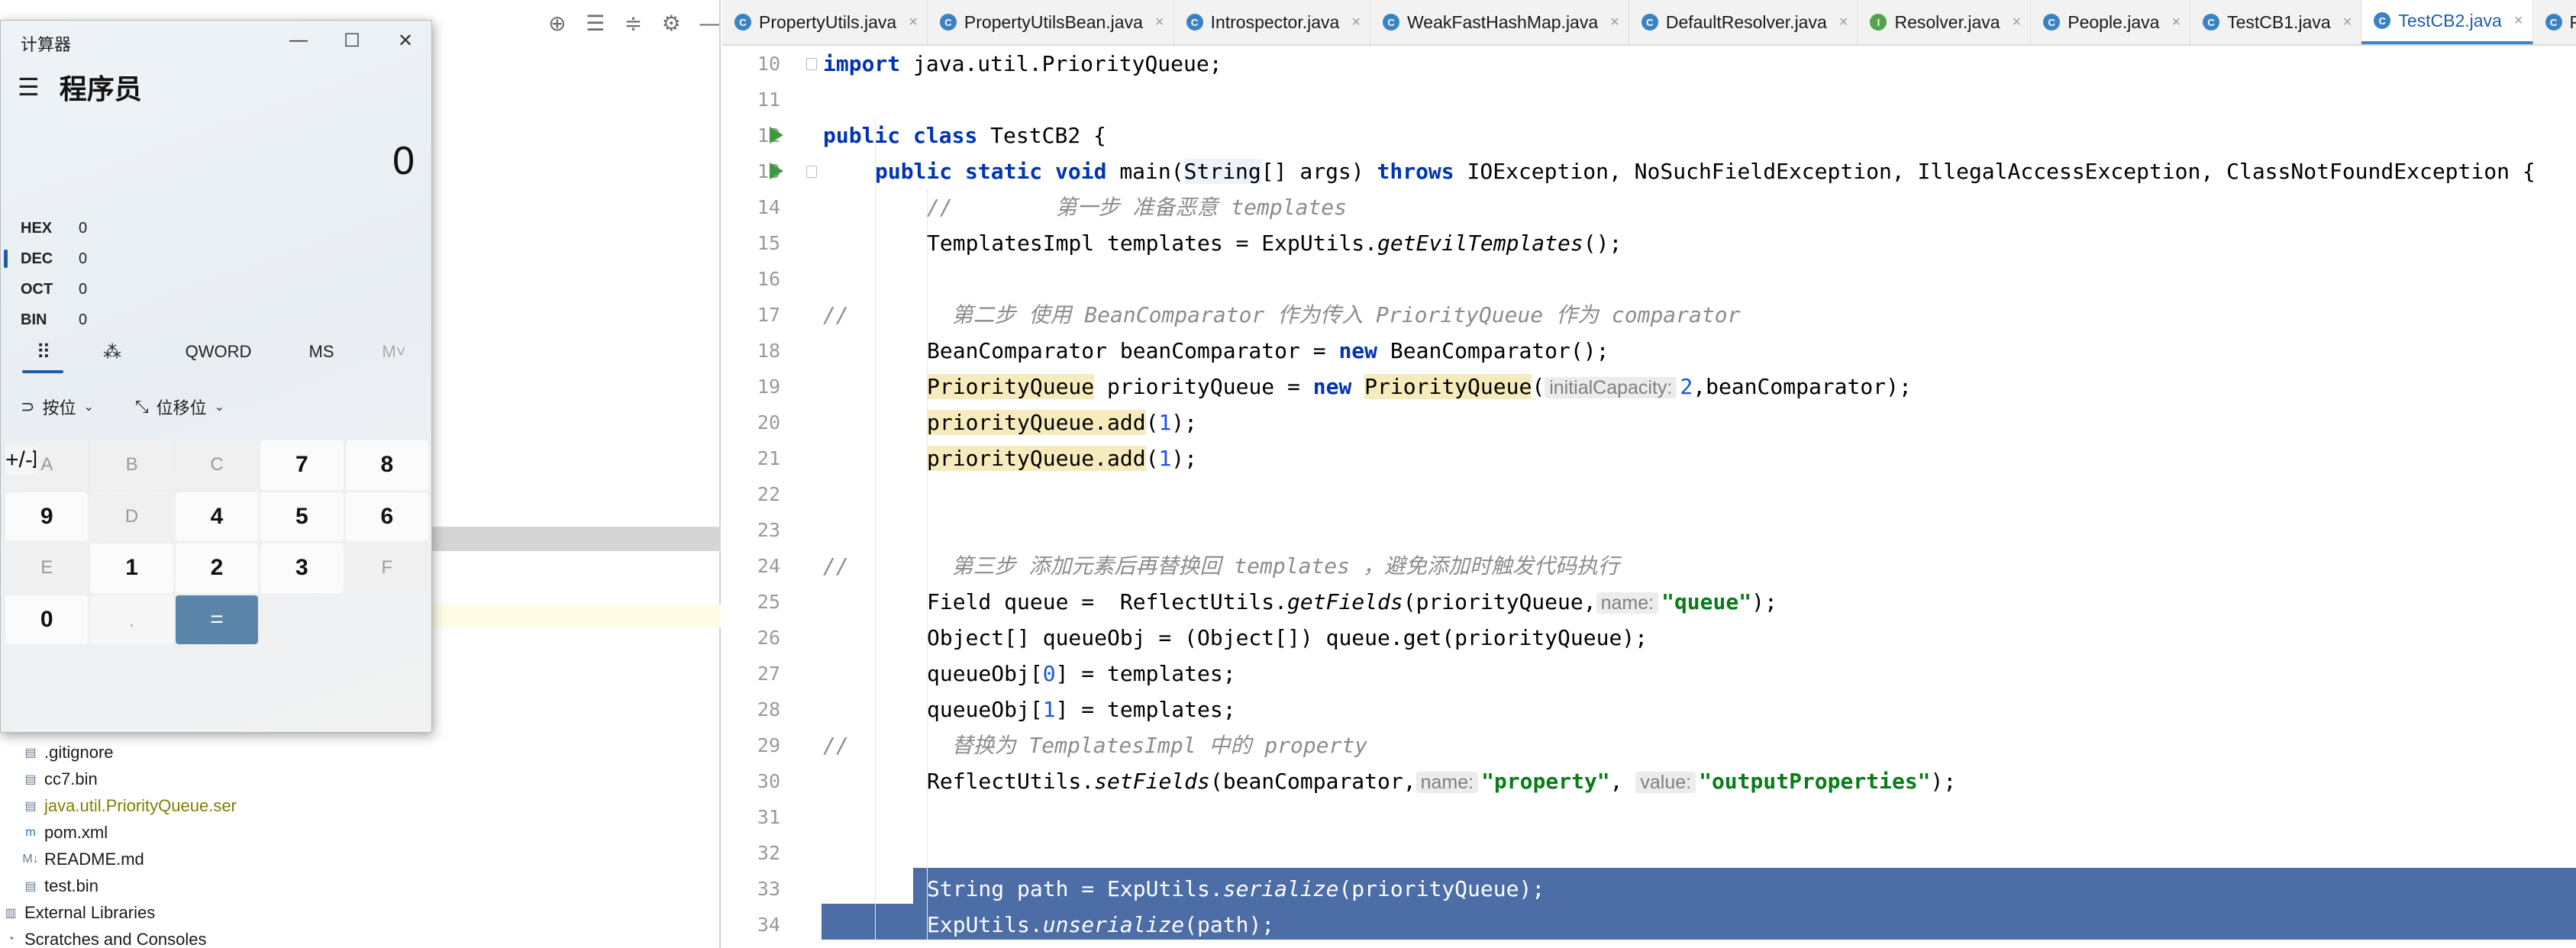  What do you see at coordinates (2447, 22) in the screenshot?
I see `editor-tab: C TestCB2.java ×` at bounding box center [2447, 22].